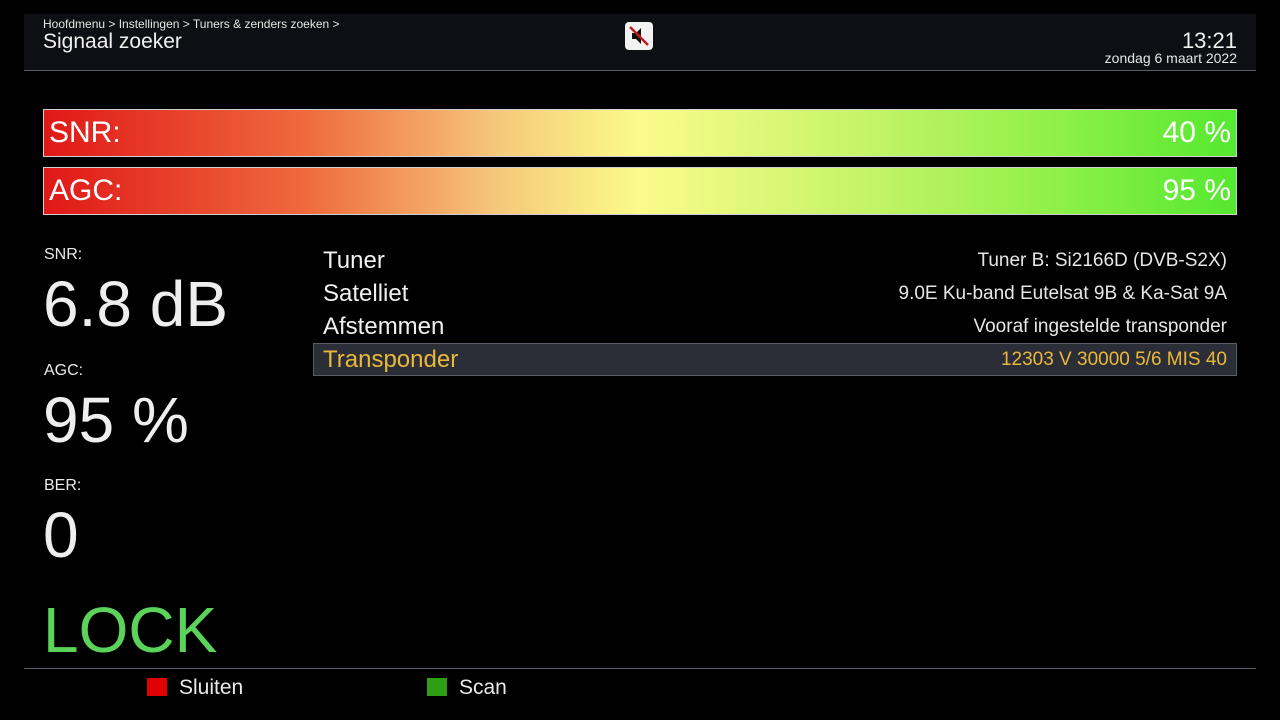  What do you see at coordinates (1196, 190) in the screenshot?
I see `agc-bar-value: 95 %` at bounding box center [1196, 190].